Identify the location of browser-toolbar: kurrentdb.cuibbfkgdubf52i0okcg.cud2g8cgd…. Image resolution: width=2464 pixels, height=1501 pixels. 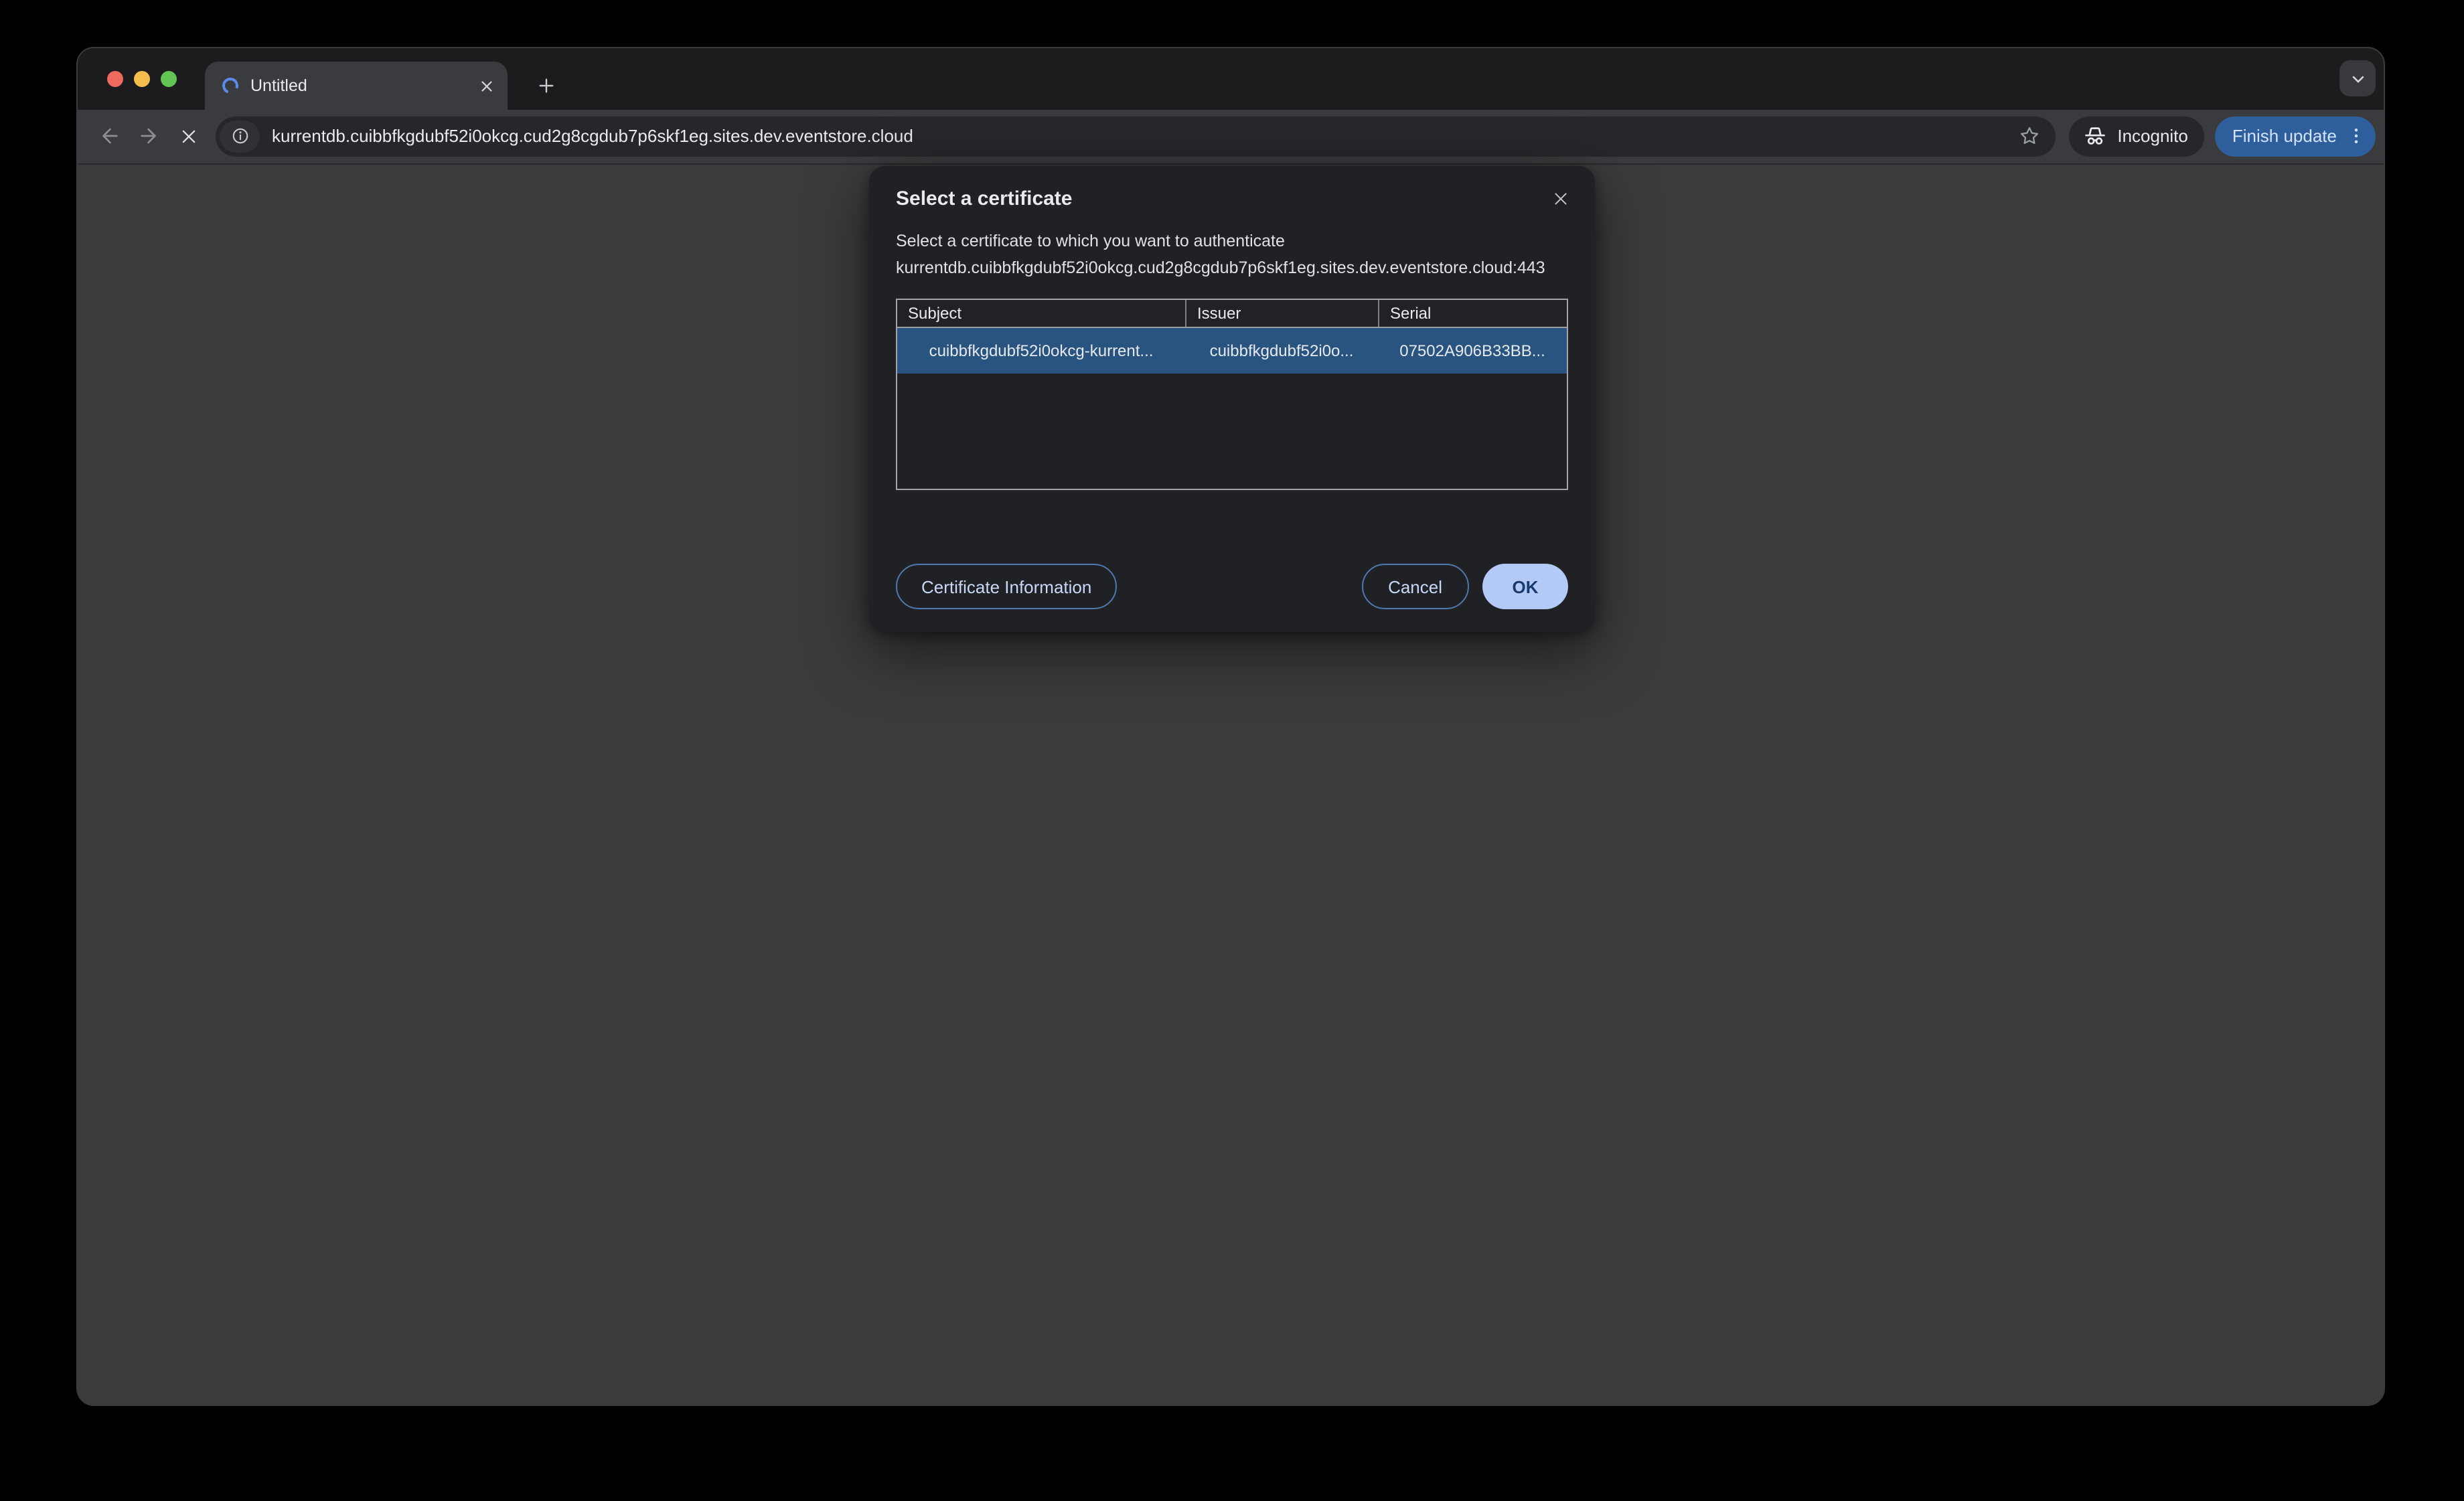
(1231, 137).